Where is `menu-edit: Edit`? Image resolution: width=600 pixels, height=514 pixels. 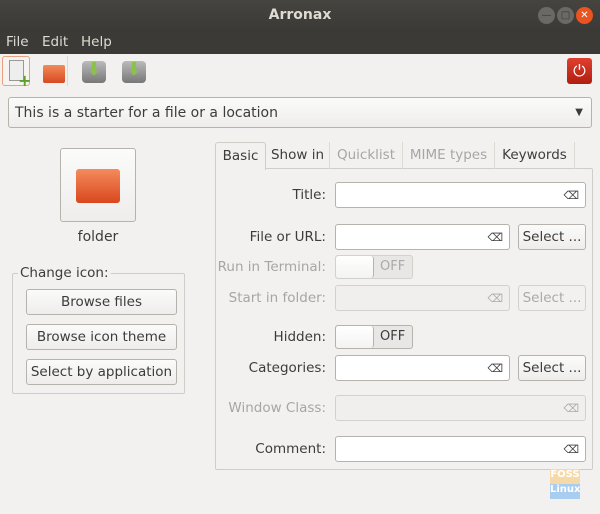
menu-edit: Edit is located at coordinates (55, 42).